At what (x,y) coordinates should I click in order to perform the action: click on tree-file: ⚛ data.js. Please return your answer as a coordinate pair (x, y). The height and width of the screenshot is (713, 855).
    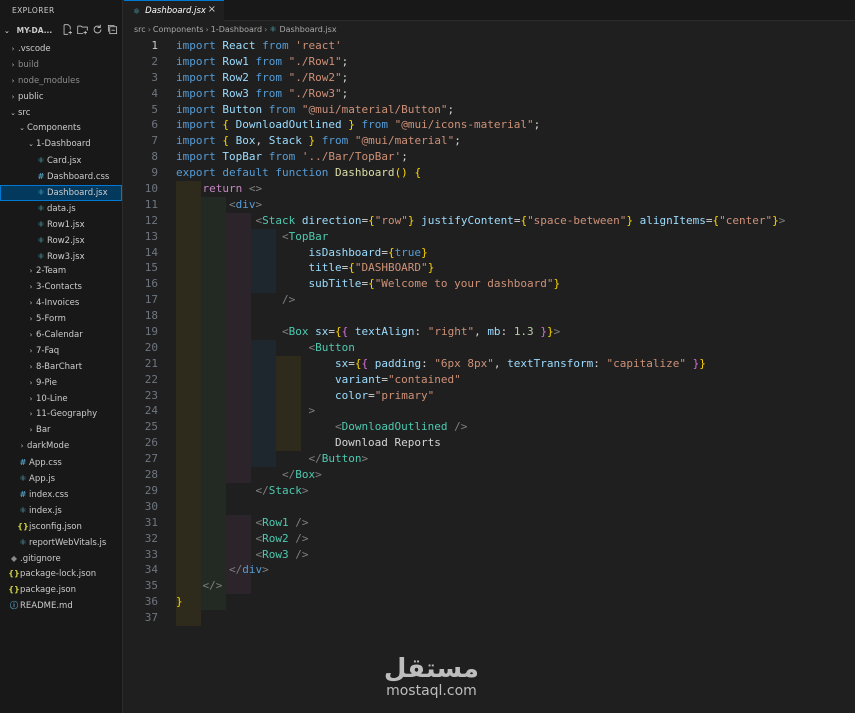
    Looking at the image, I should click on (61, 209).